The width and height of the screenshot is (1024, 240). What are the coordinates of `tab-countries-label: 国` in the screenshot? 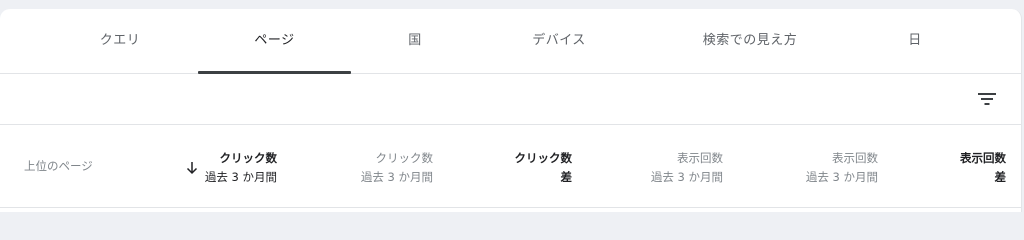 It's located at (415, 40).